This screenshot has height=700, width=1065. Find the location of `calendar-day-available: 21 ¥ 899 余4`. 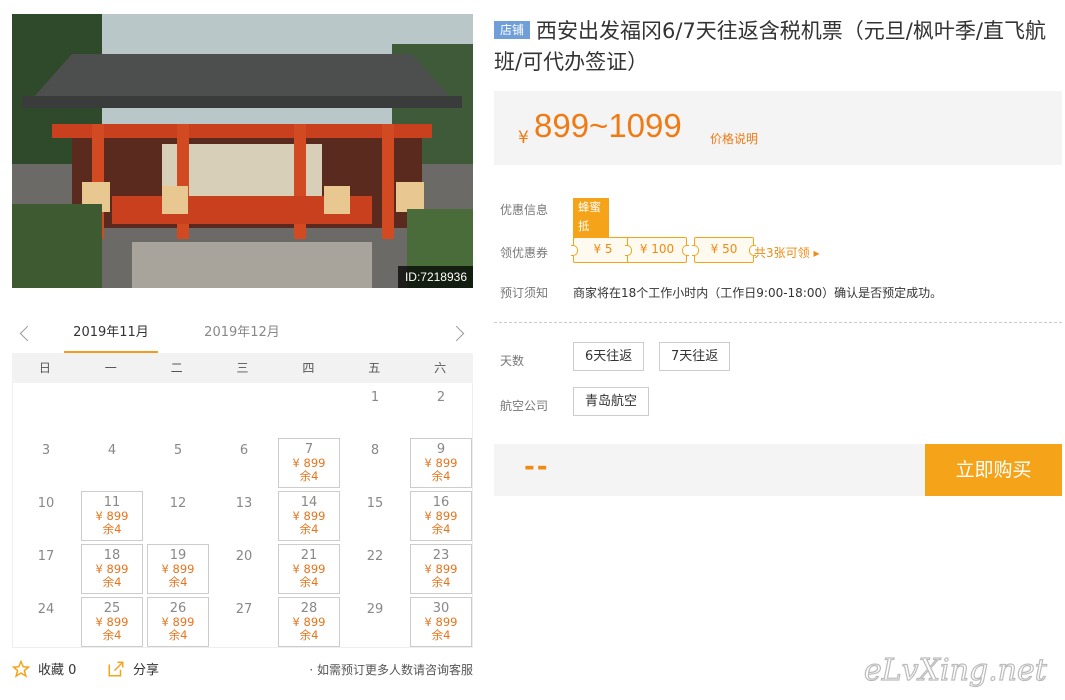

calendar-day-available: 21 ¥ 899 余4 is located at coordinates (309, 569).